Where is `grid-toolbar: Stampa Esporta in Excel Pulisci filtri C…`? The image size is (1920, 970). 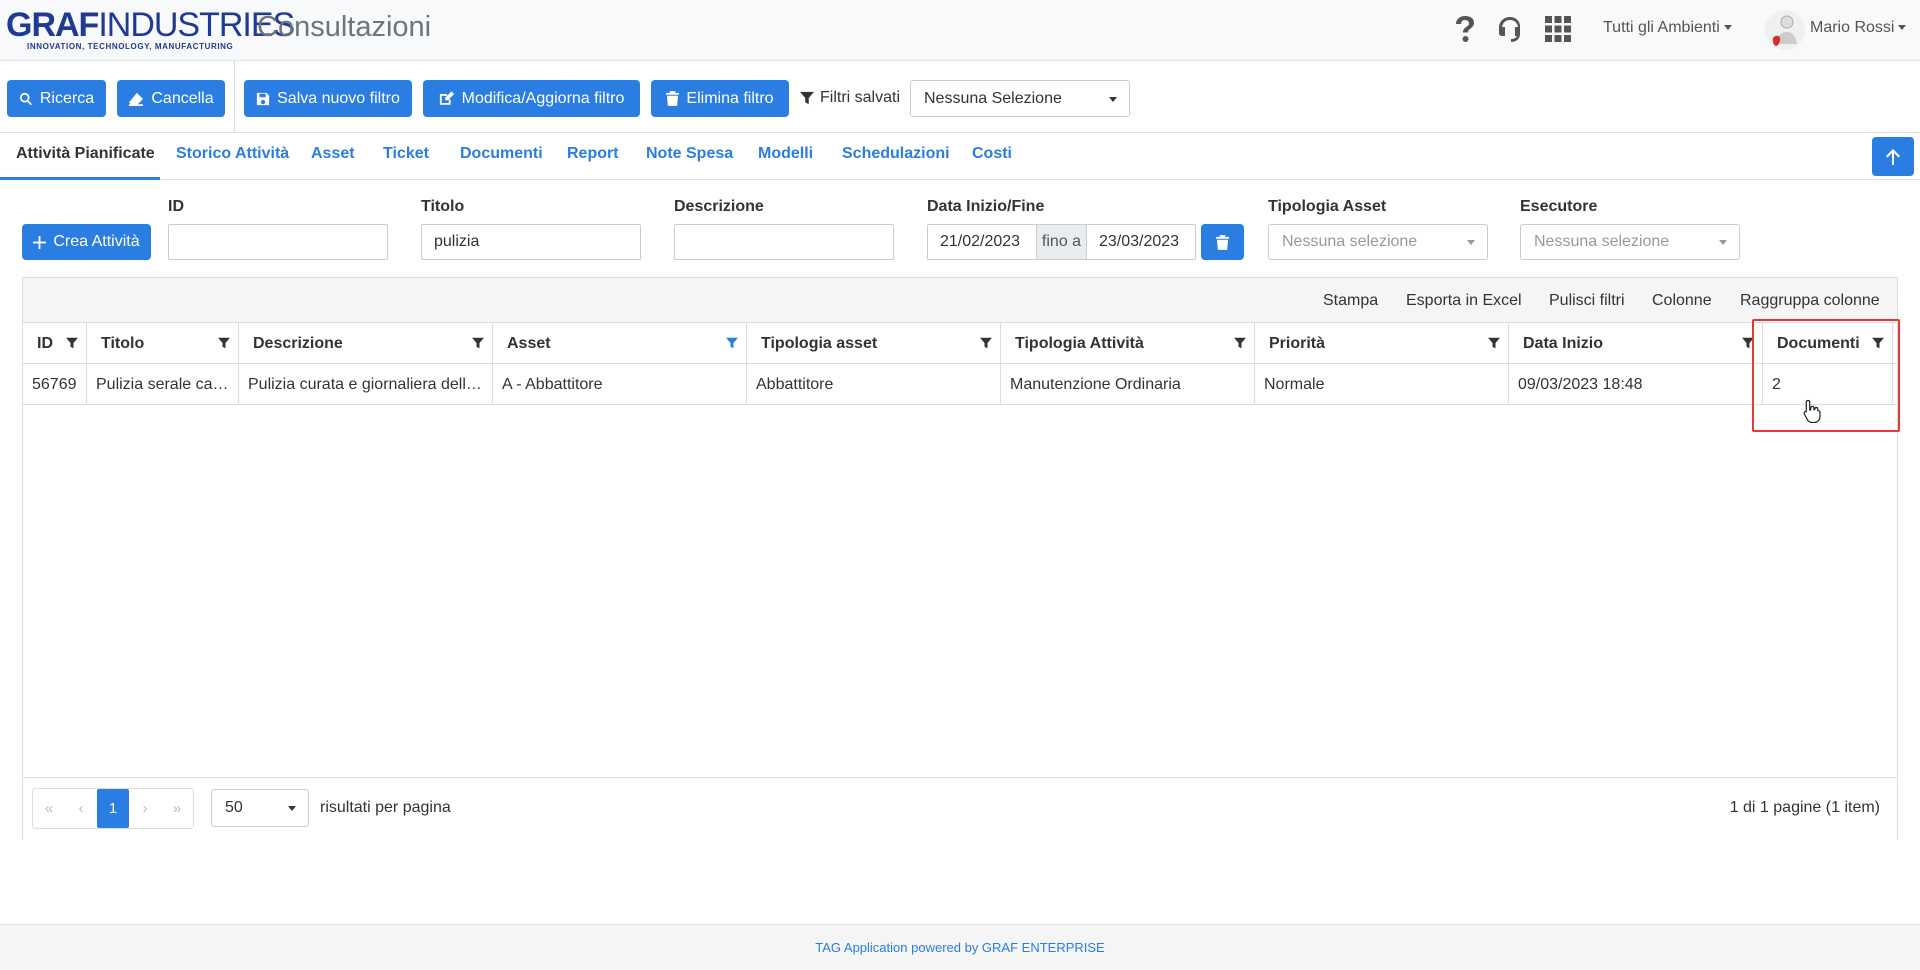 grid-toolbar: Stampa Esporta in Excel Pulisci filtri C… is located at coordinates (960, 300).